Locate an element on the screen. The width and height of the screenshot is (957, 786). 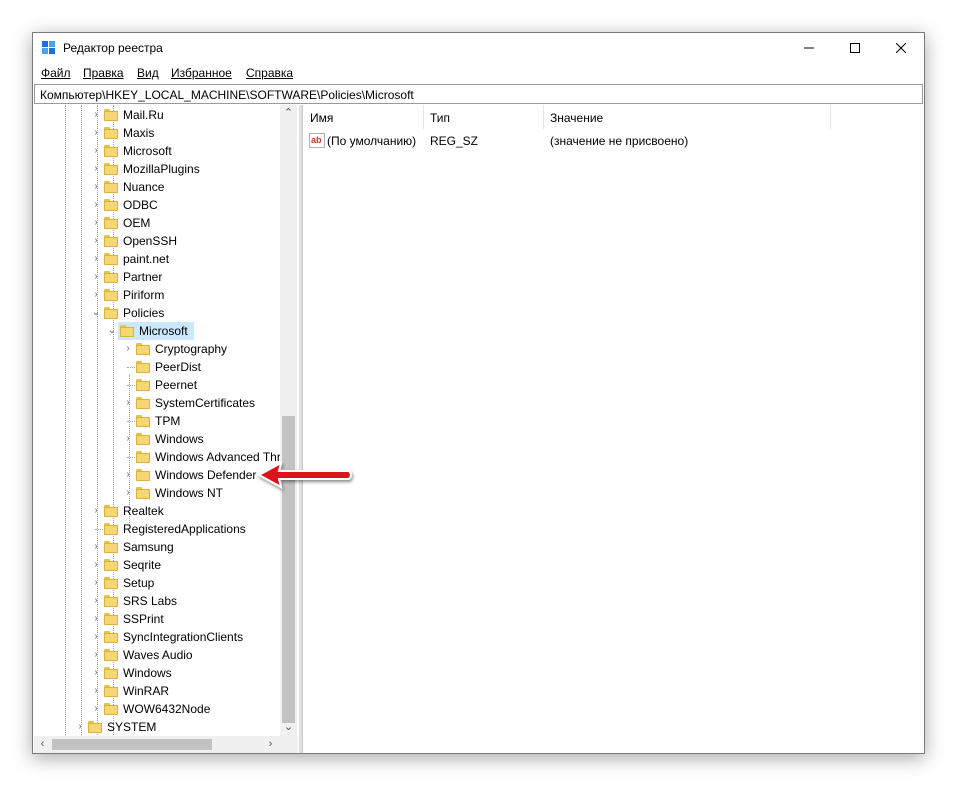
menu-favorites: Избранное is located at coordinates (201, 73).